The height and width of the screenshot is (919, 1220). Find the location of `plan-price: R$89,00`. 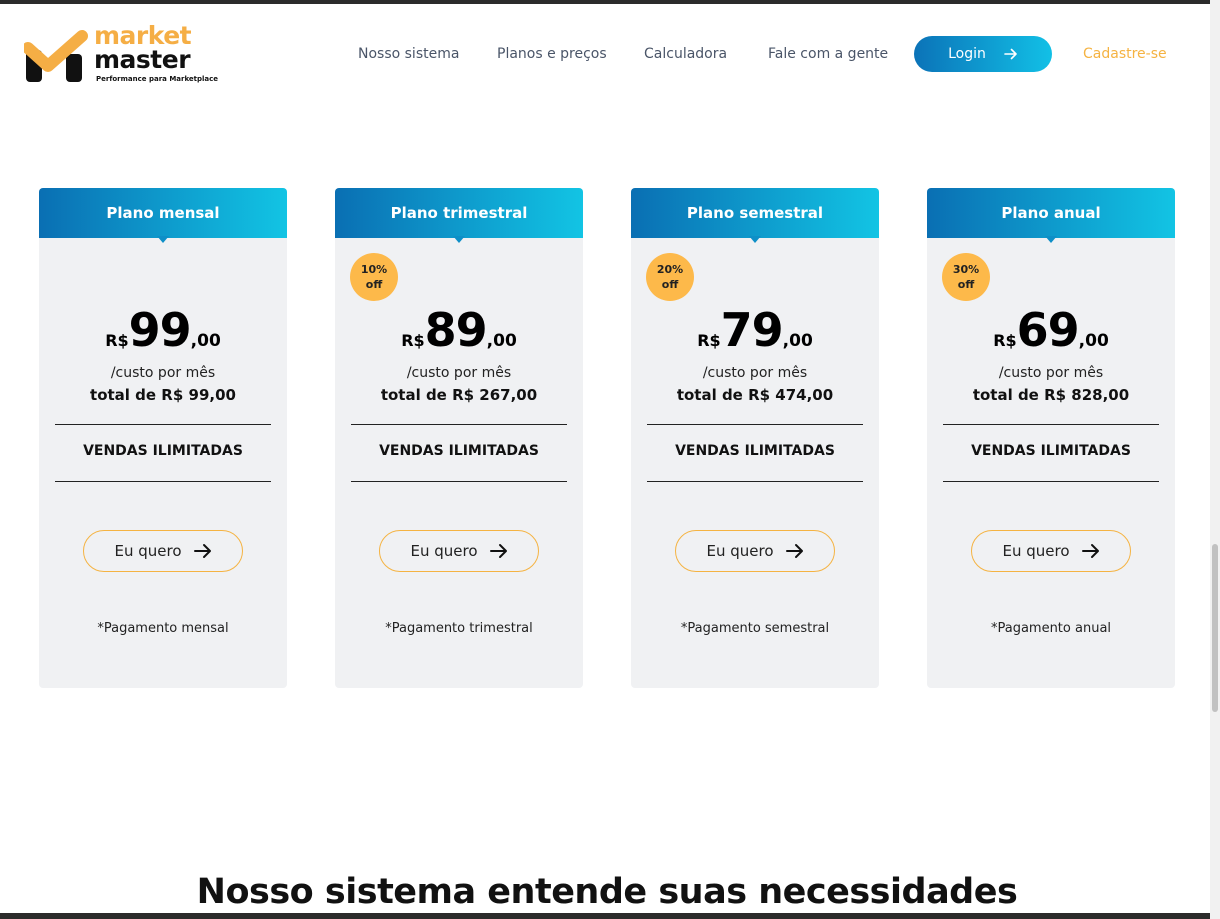

plan-price: R$89,00 is located at coordinates (459, 330).